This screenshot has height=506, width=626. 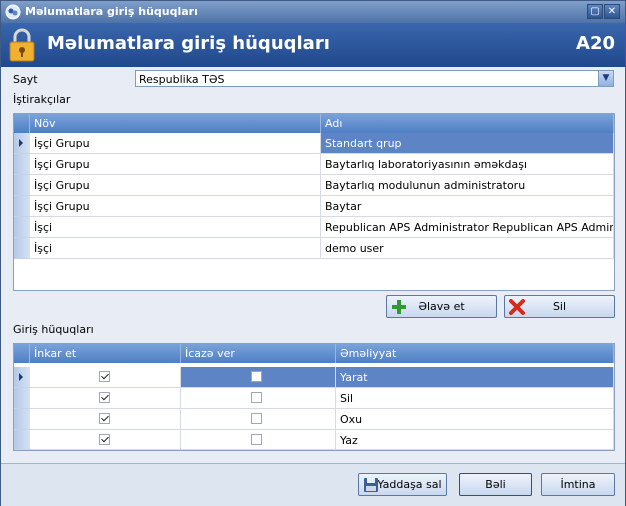 I want to click on column-header-allow: İcazə ver, so click(x=258, y=353).